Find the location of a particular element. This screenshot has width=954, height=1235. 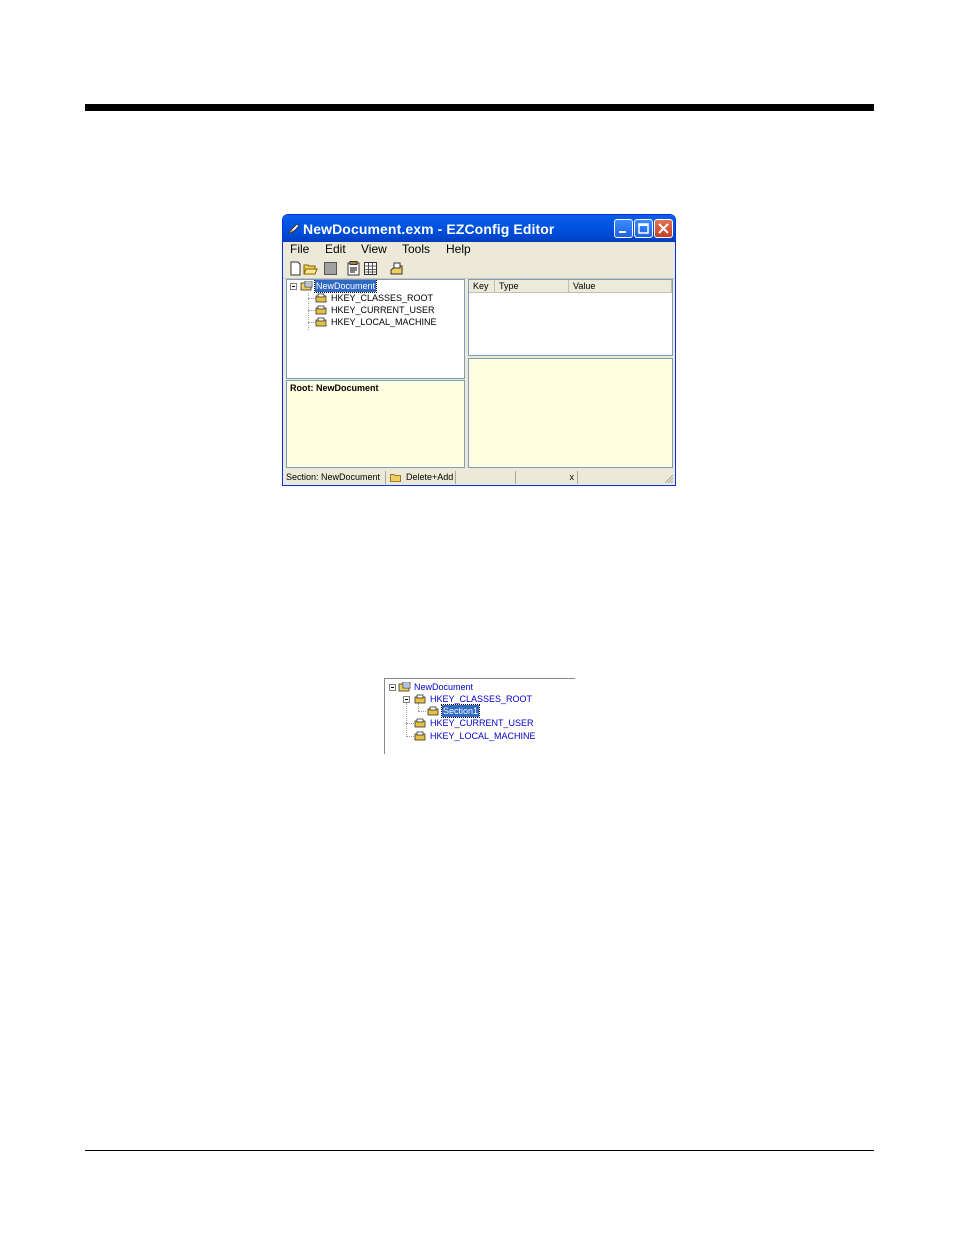

column-header-type: Type is located at coordinates (532, 286).